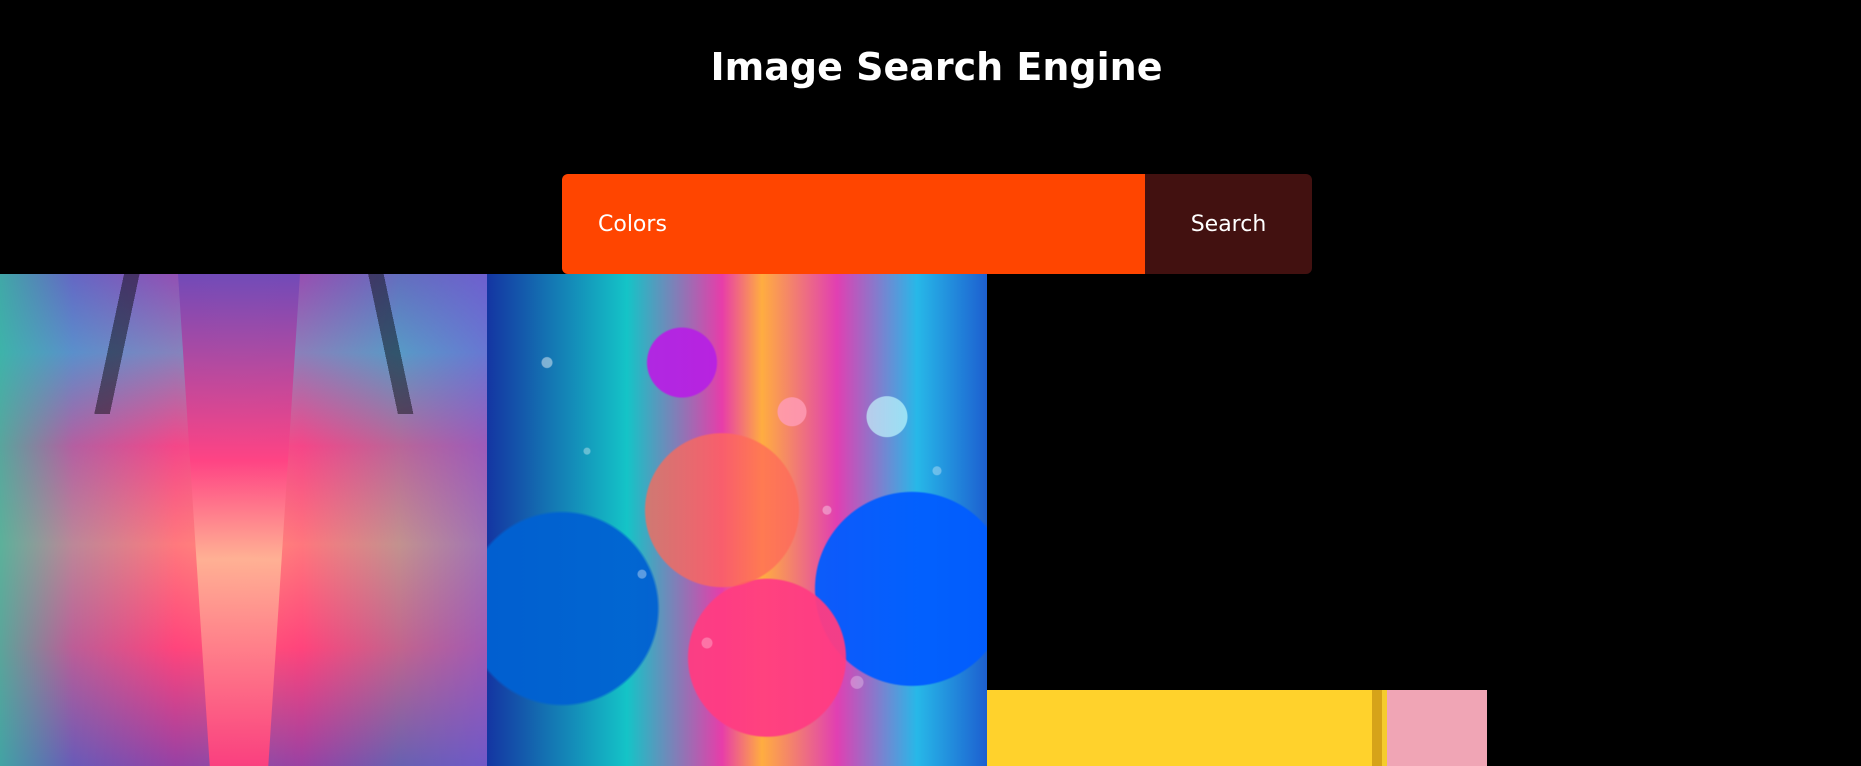  I want to click on search-form: Search, so click(937, 224).